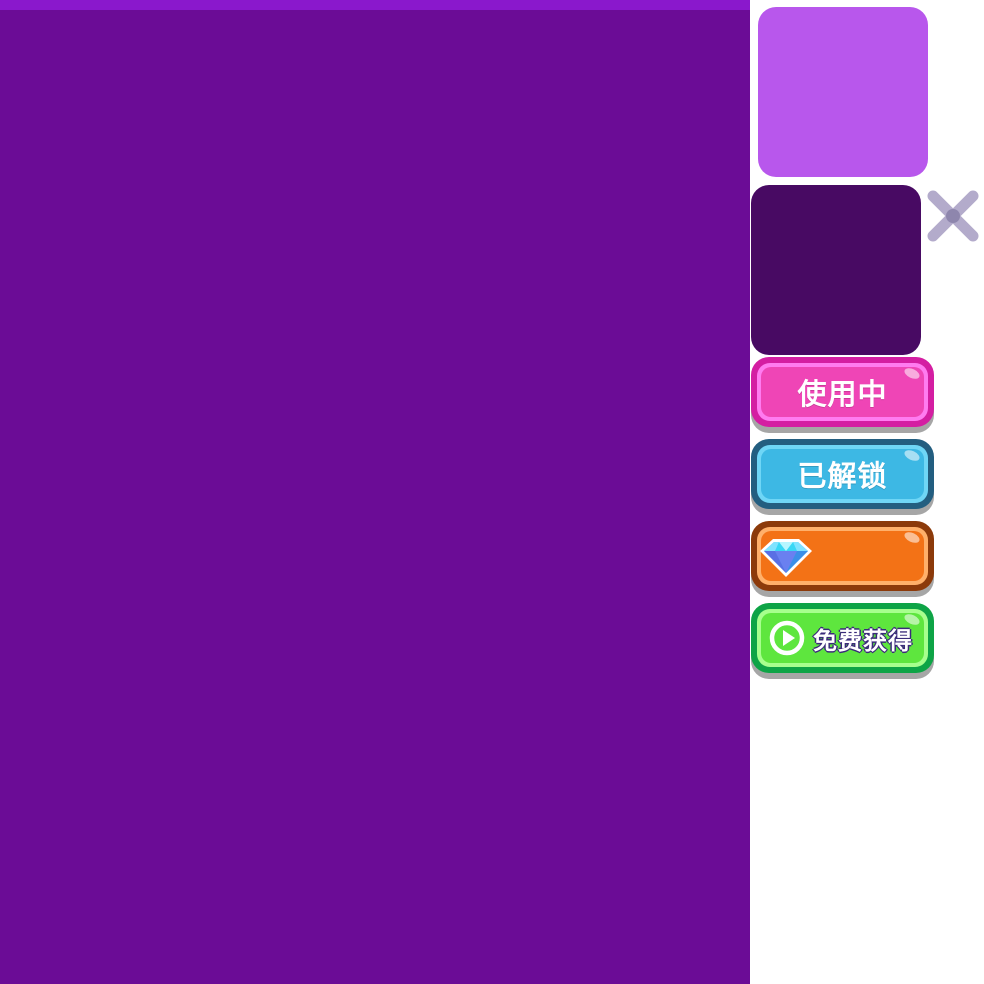  I want to click on button-face: 使用中, so click(842, 392).